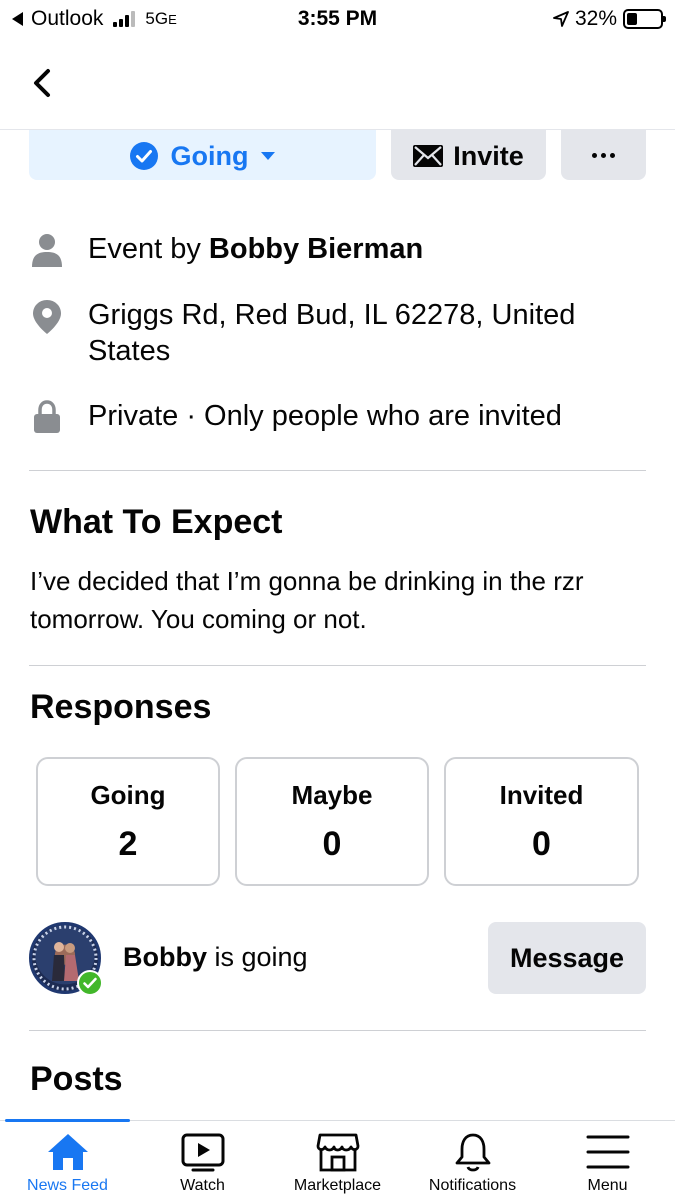 The image size is (675, 1200). Describe the element at coordinates (143, 156) in the screenshot. I see `check-circle-icon` at that location.